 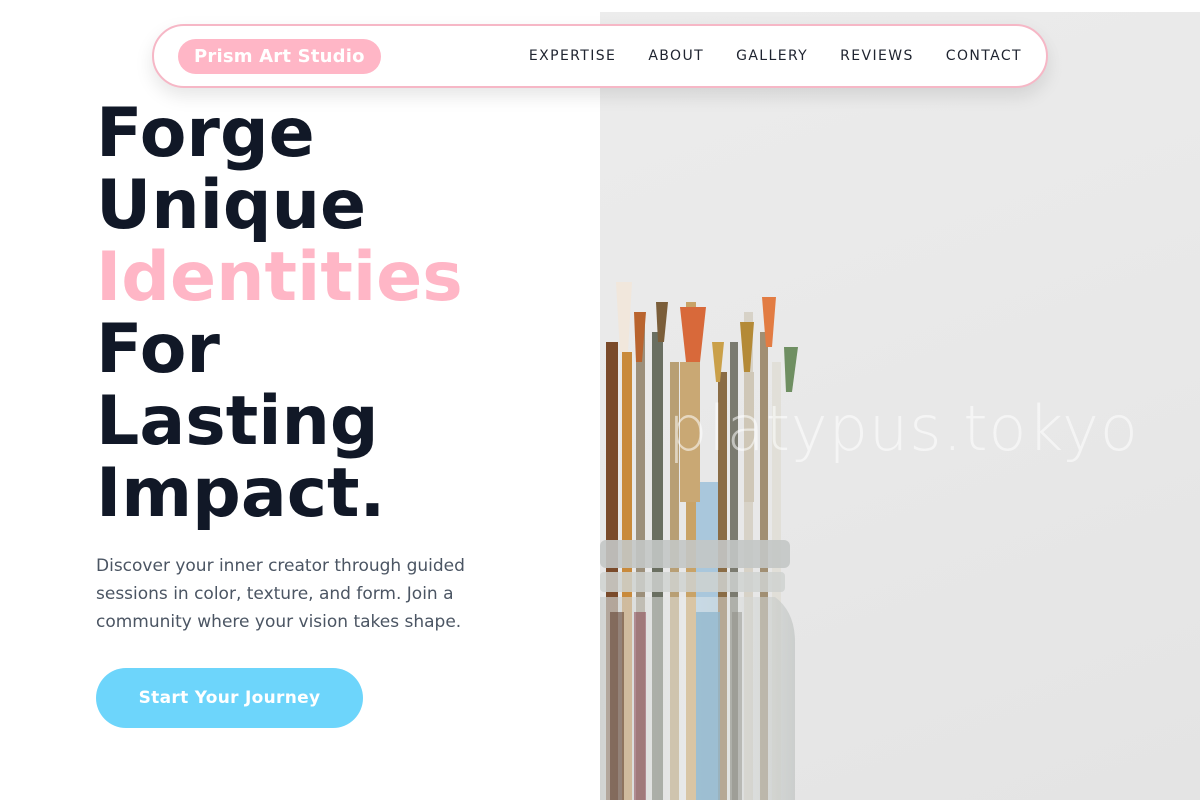 I want to click on glass-jar, so click(x=697, y=670).